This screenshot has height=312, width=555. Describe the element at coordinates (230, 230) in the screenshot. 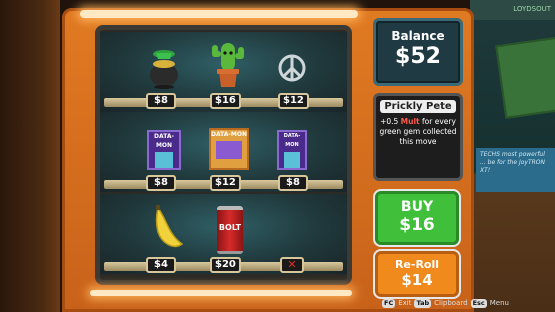

I see `bolt-can-icon: BOLT` at that location.